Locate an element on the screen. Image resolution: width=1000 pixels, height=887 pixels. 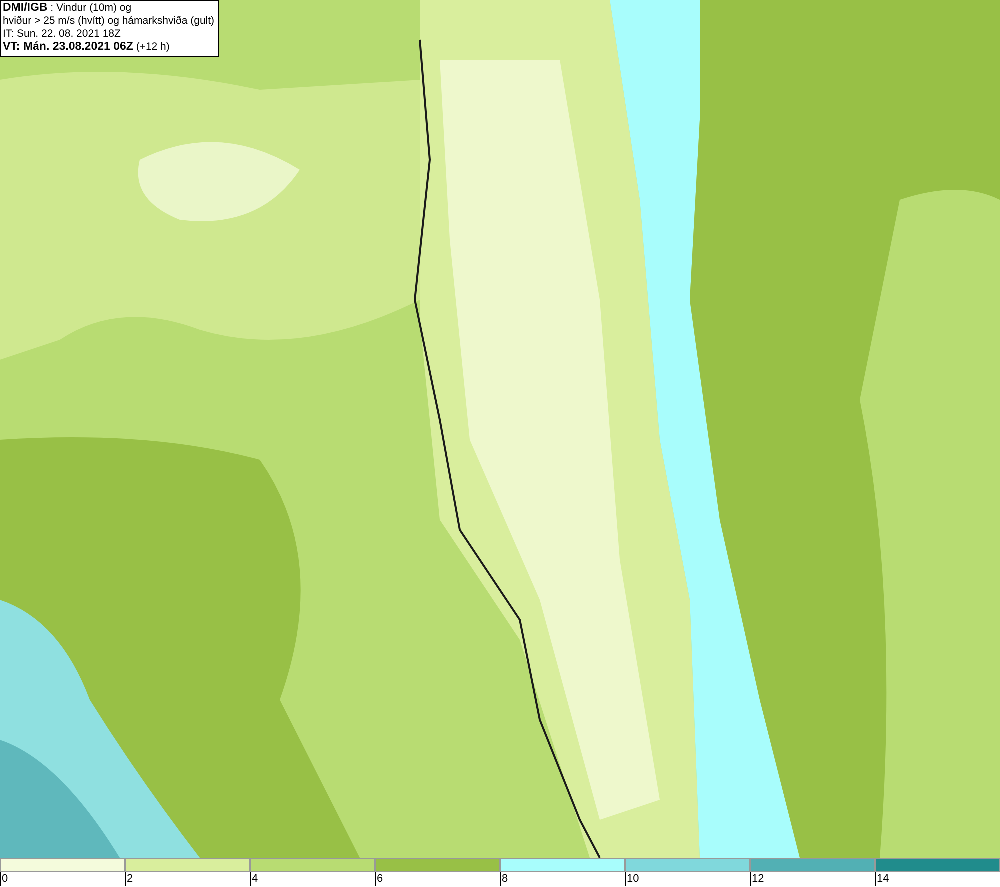
legend-label: 2 is located at coordinates (129, 879).